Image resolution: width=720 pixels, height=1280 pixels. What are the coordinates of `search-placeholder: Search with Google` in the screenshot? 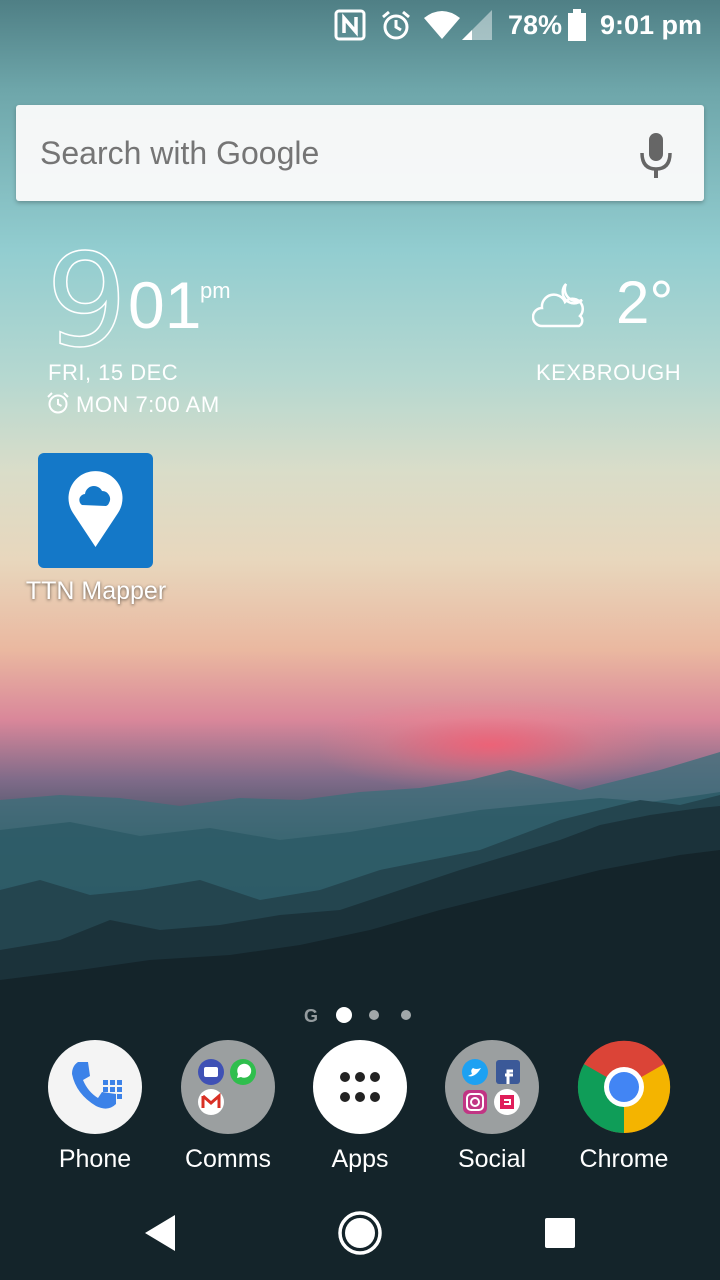 It's located at (179, 153).